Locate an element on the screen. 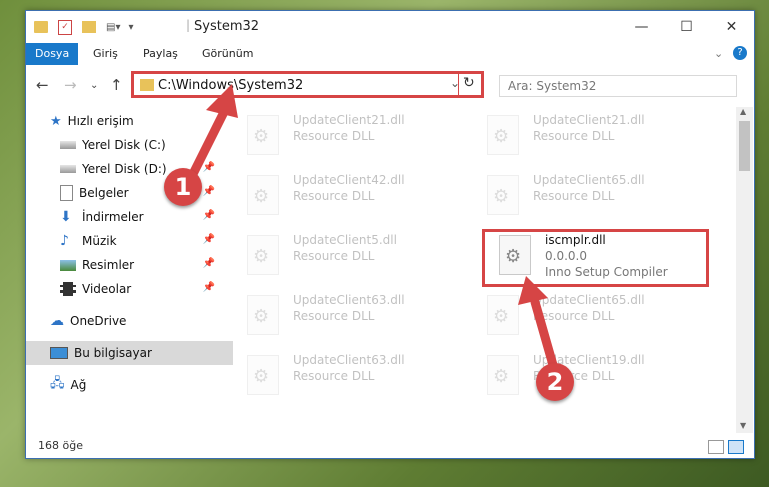  step-marker-2: 2 is located at coordinates (555, 382).